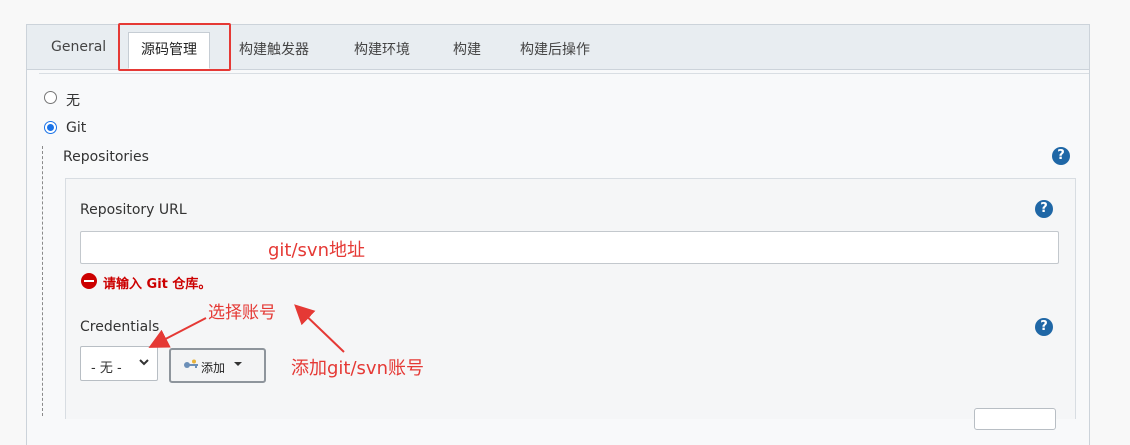 The width and height of the screenshot is (1130, 445). I want to click on credentials-label: Credentials, so click(120, 327).